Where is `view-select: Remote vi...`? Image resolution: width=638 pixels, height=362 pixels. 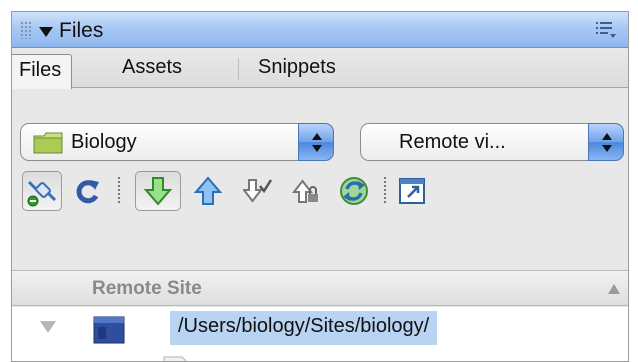
view-select: Remote vi... is located at coordinates (492, 142).